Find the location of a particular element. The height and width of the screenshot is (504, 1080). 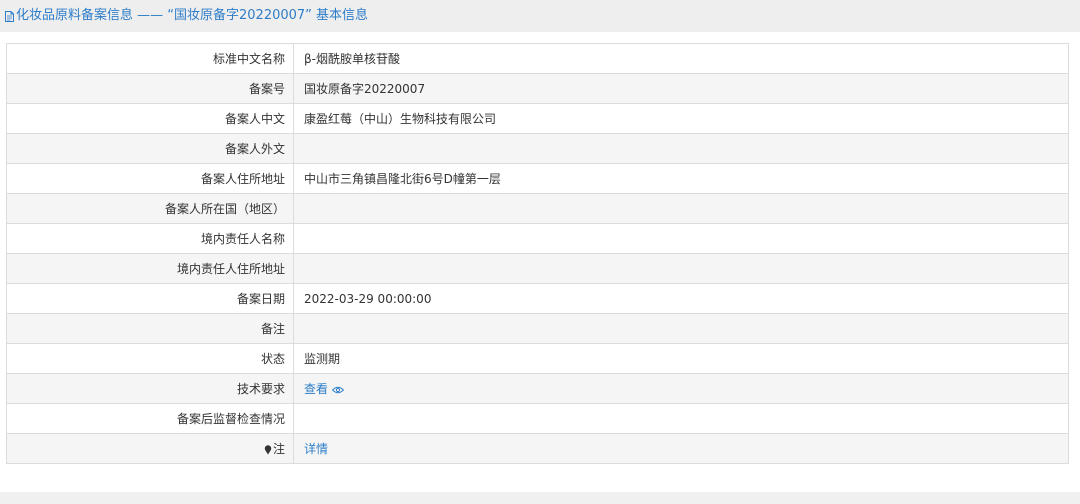

table-row: 技术要求 查看 is located at coordinates (537, 388).